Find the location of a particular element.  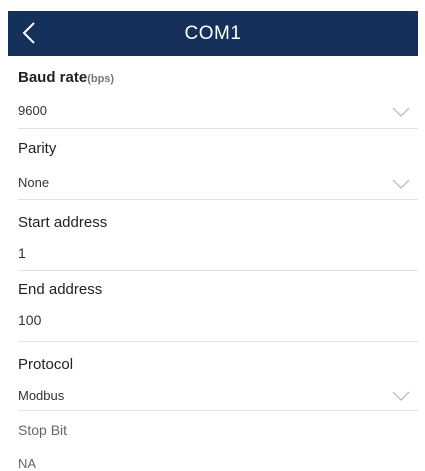

parity-label: Parity is located at coordinates (37, 148).